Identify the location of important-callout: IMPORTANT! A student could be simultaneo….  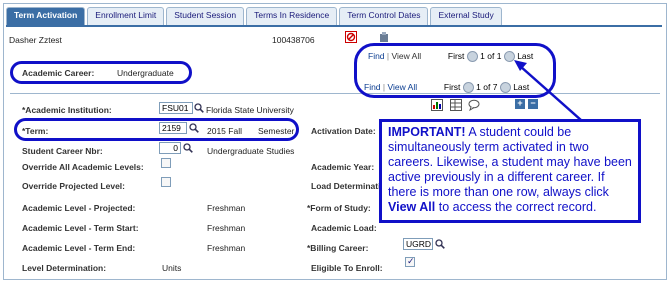
(510, 171).